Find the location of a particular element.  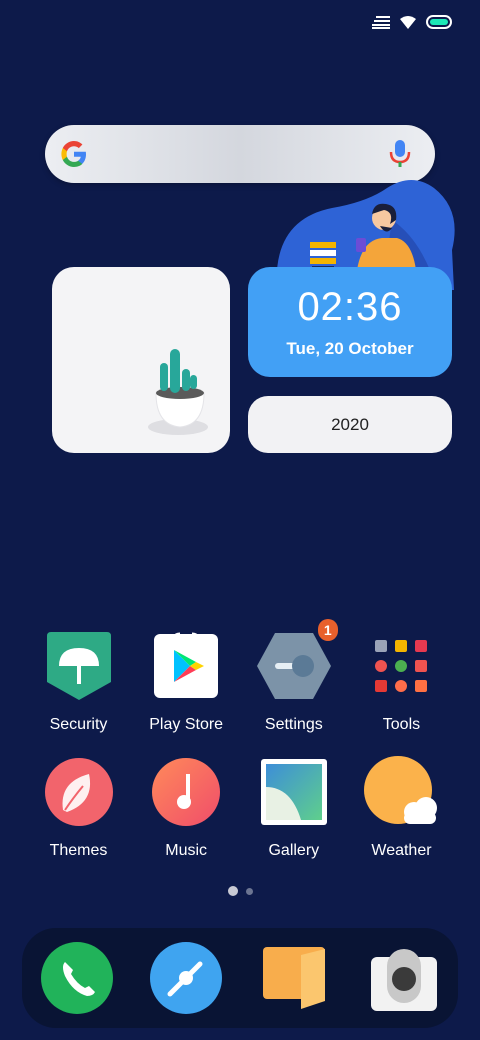

notebook-icon is located at coordinates (293, 978).